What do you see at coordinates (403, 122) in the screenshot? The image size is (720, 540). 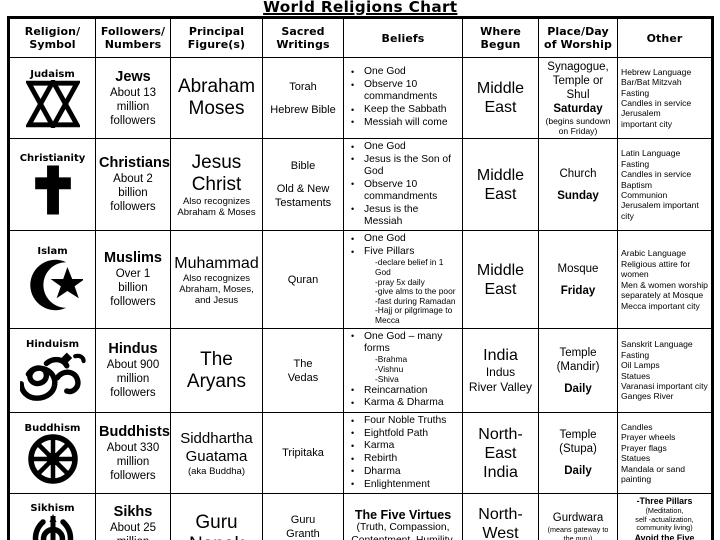 I see `belief-item: Messiah will come` at bounding box center [403, 122].